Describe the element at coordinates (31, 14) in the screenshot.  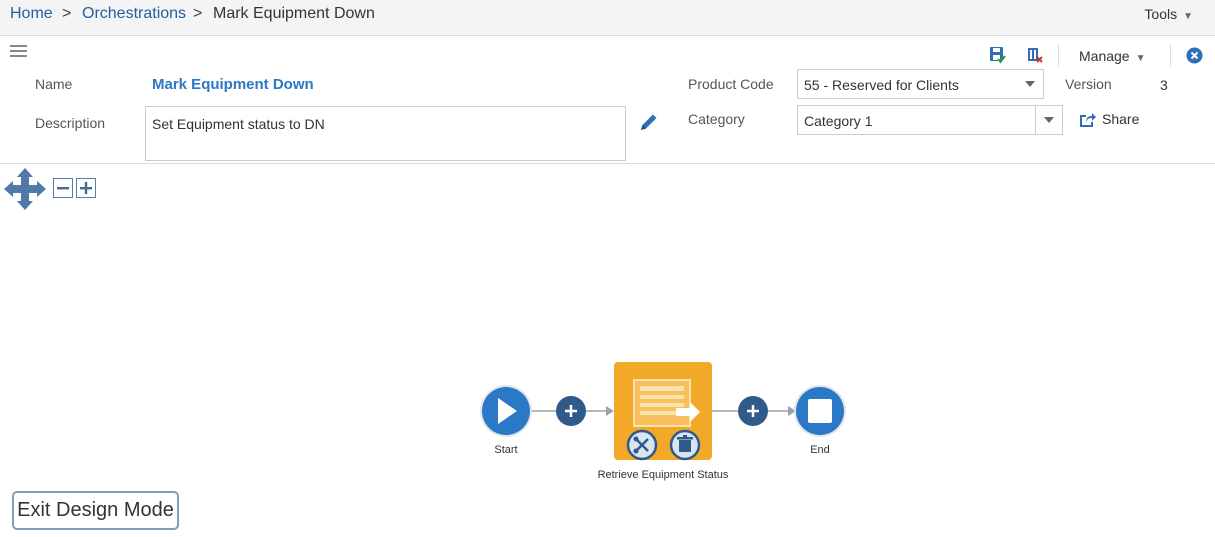
I see `breadcrumb-home: Home` at that location.